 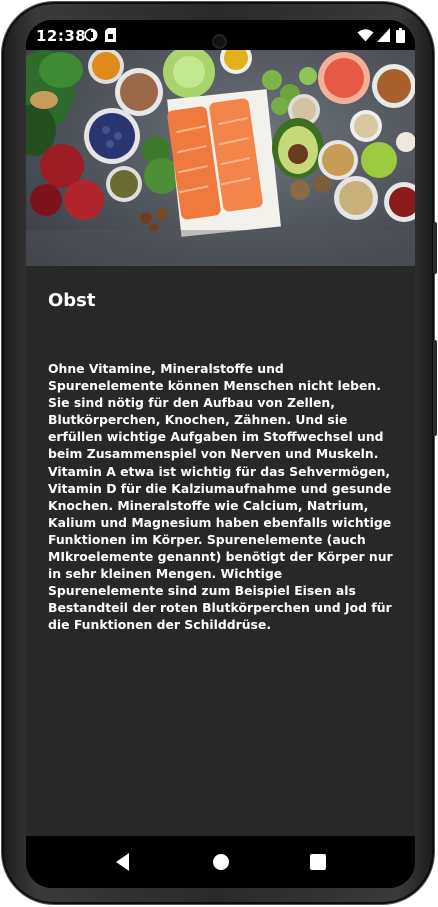 I want to click on home-icon, so click(x=221, y=862).